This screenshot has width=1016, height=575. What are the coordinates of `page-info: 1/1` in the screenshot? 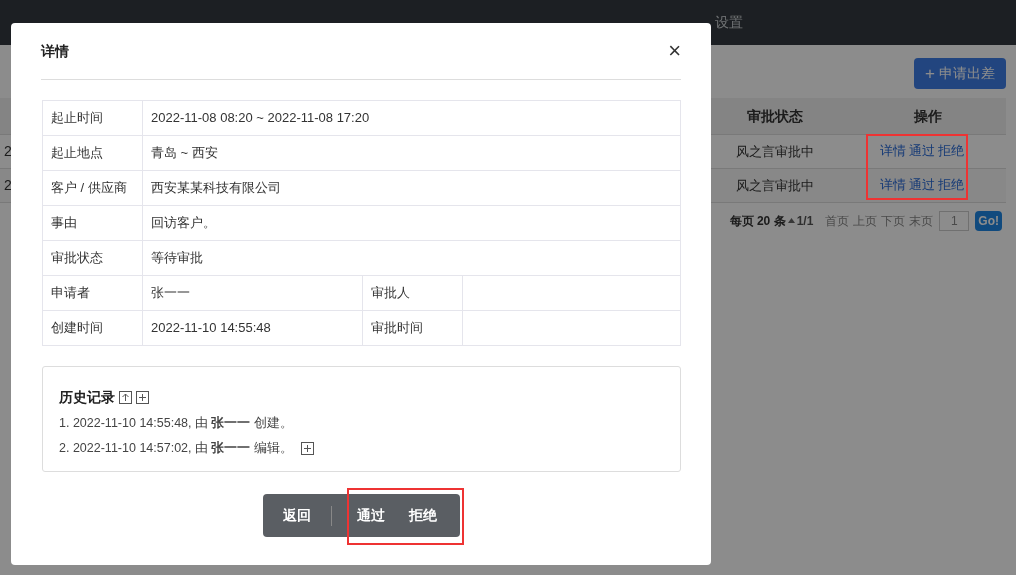 It's located at (805, 221).